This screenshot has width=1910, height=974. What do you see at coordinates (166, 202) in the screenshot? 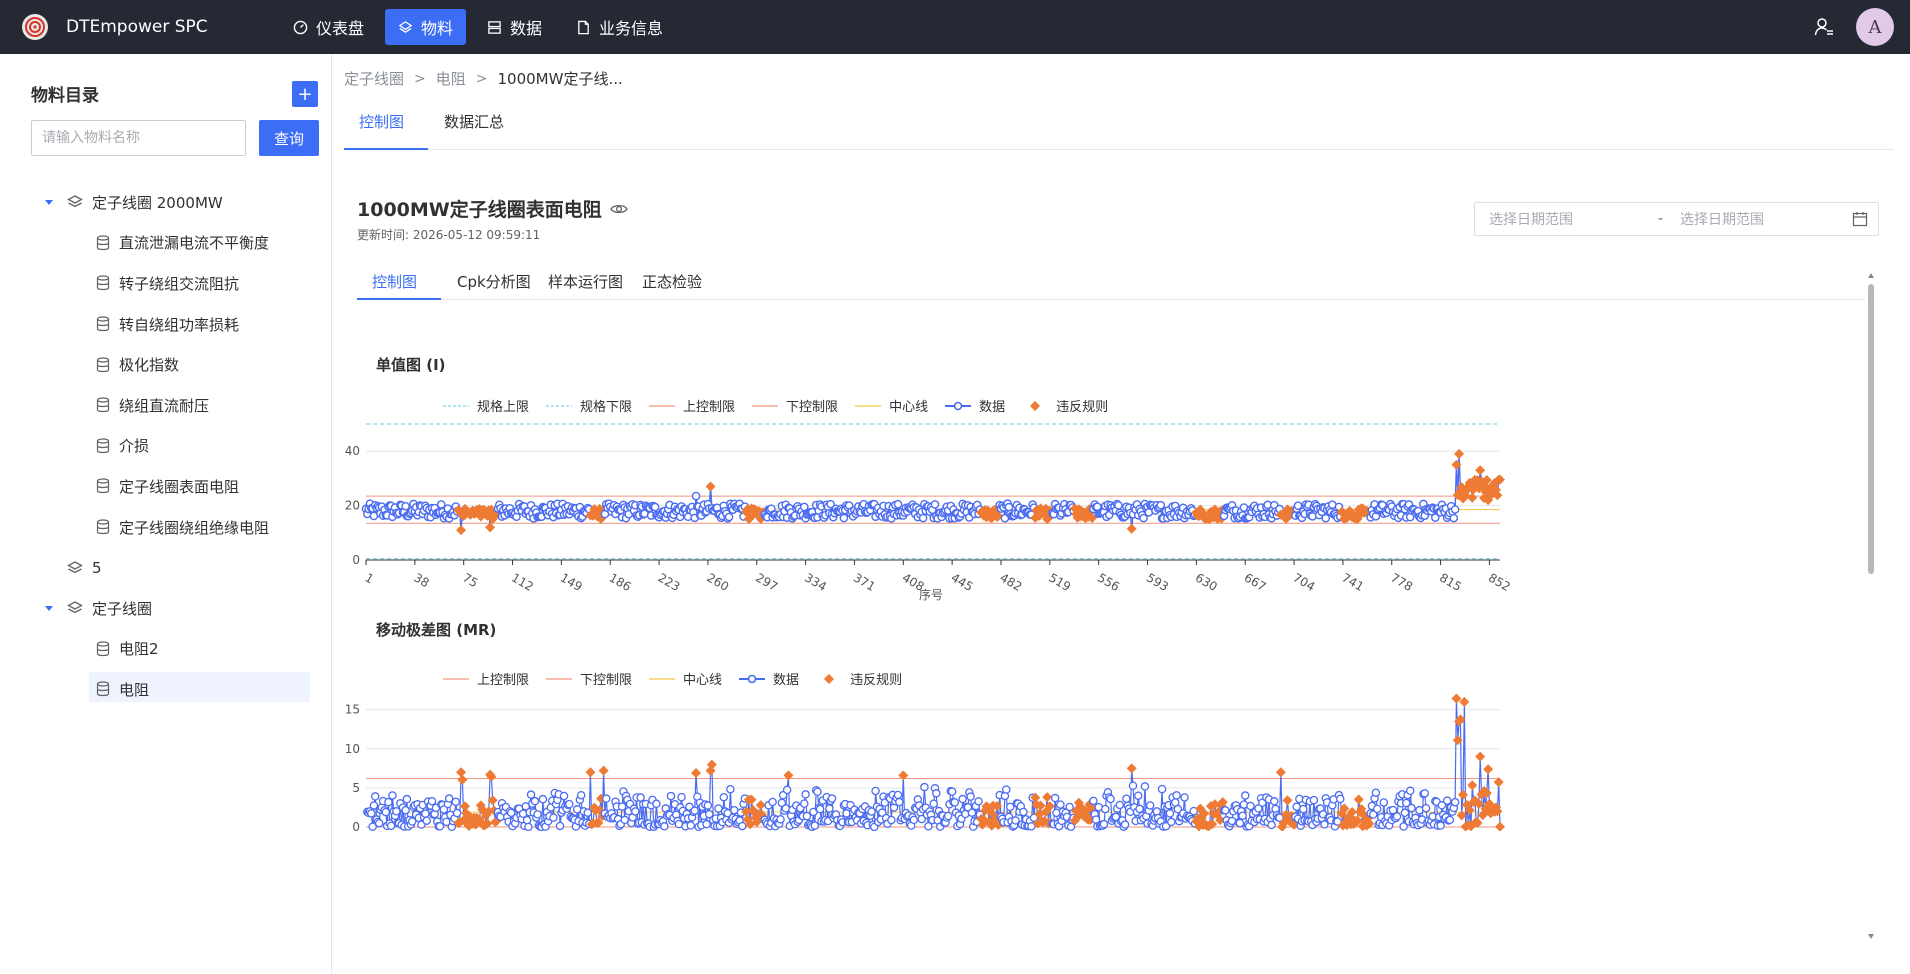
I see `tree-item: 定子线圈 2000MW` at bounding box center [166, 202].